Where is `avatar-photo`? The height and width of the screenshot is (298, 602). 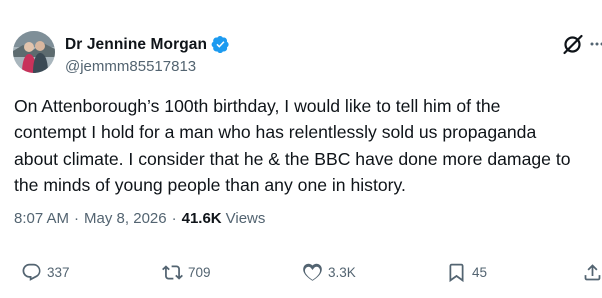 avatar-photo is located at coordinates (34, 52).